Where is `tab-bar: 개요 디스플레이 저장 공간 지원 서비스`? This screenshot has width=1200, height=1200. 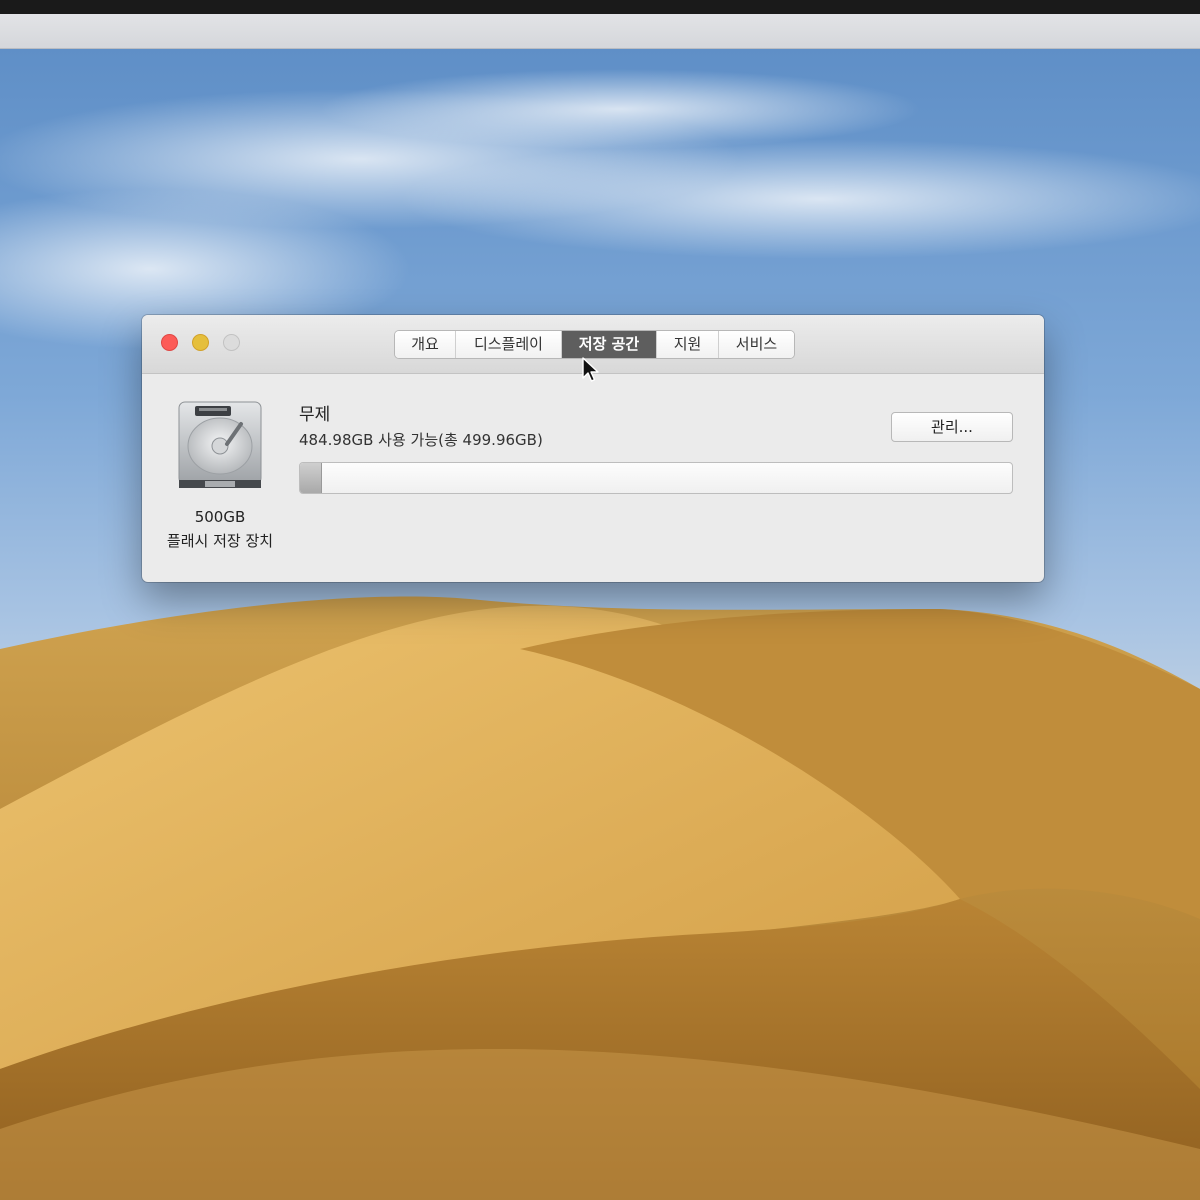
tab-bar: 개요 디스플레이 저장 공간 지원 서비스 is located at coordinates (594, 344).